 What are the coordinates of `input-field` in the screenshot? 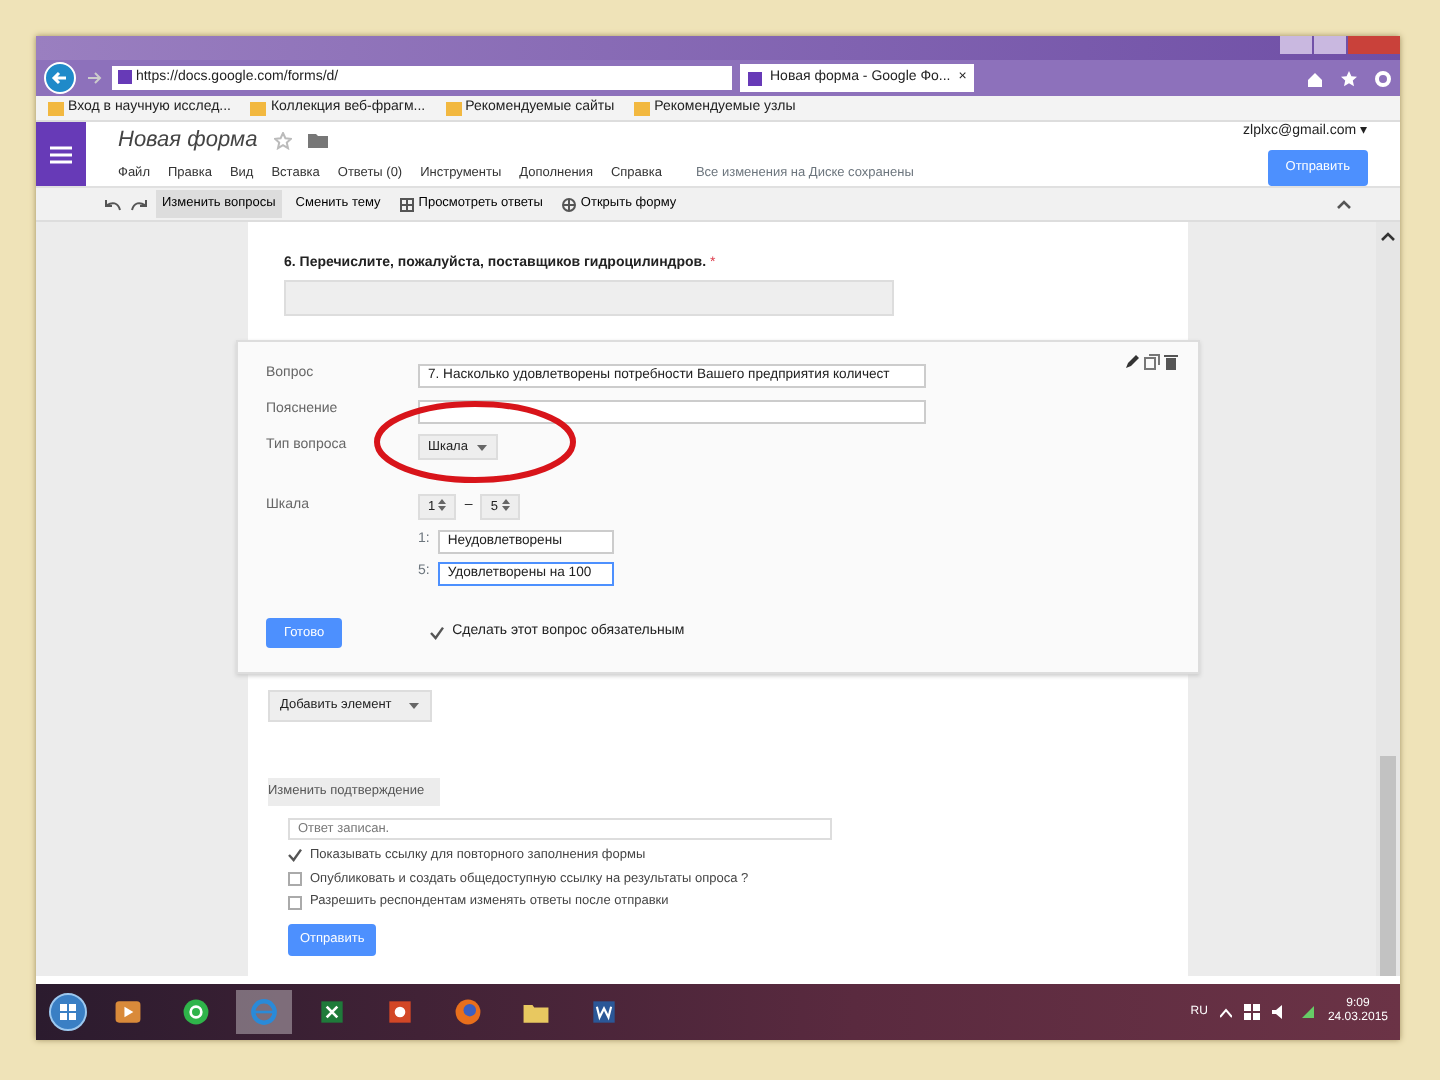 It's located at (672, 411).